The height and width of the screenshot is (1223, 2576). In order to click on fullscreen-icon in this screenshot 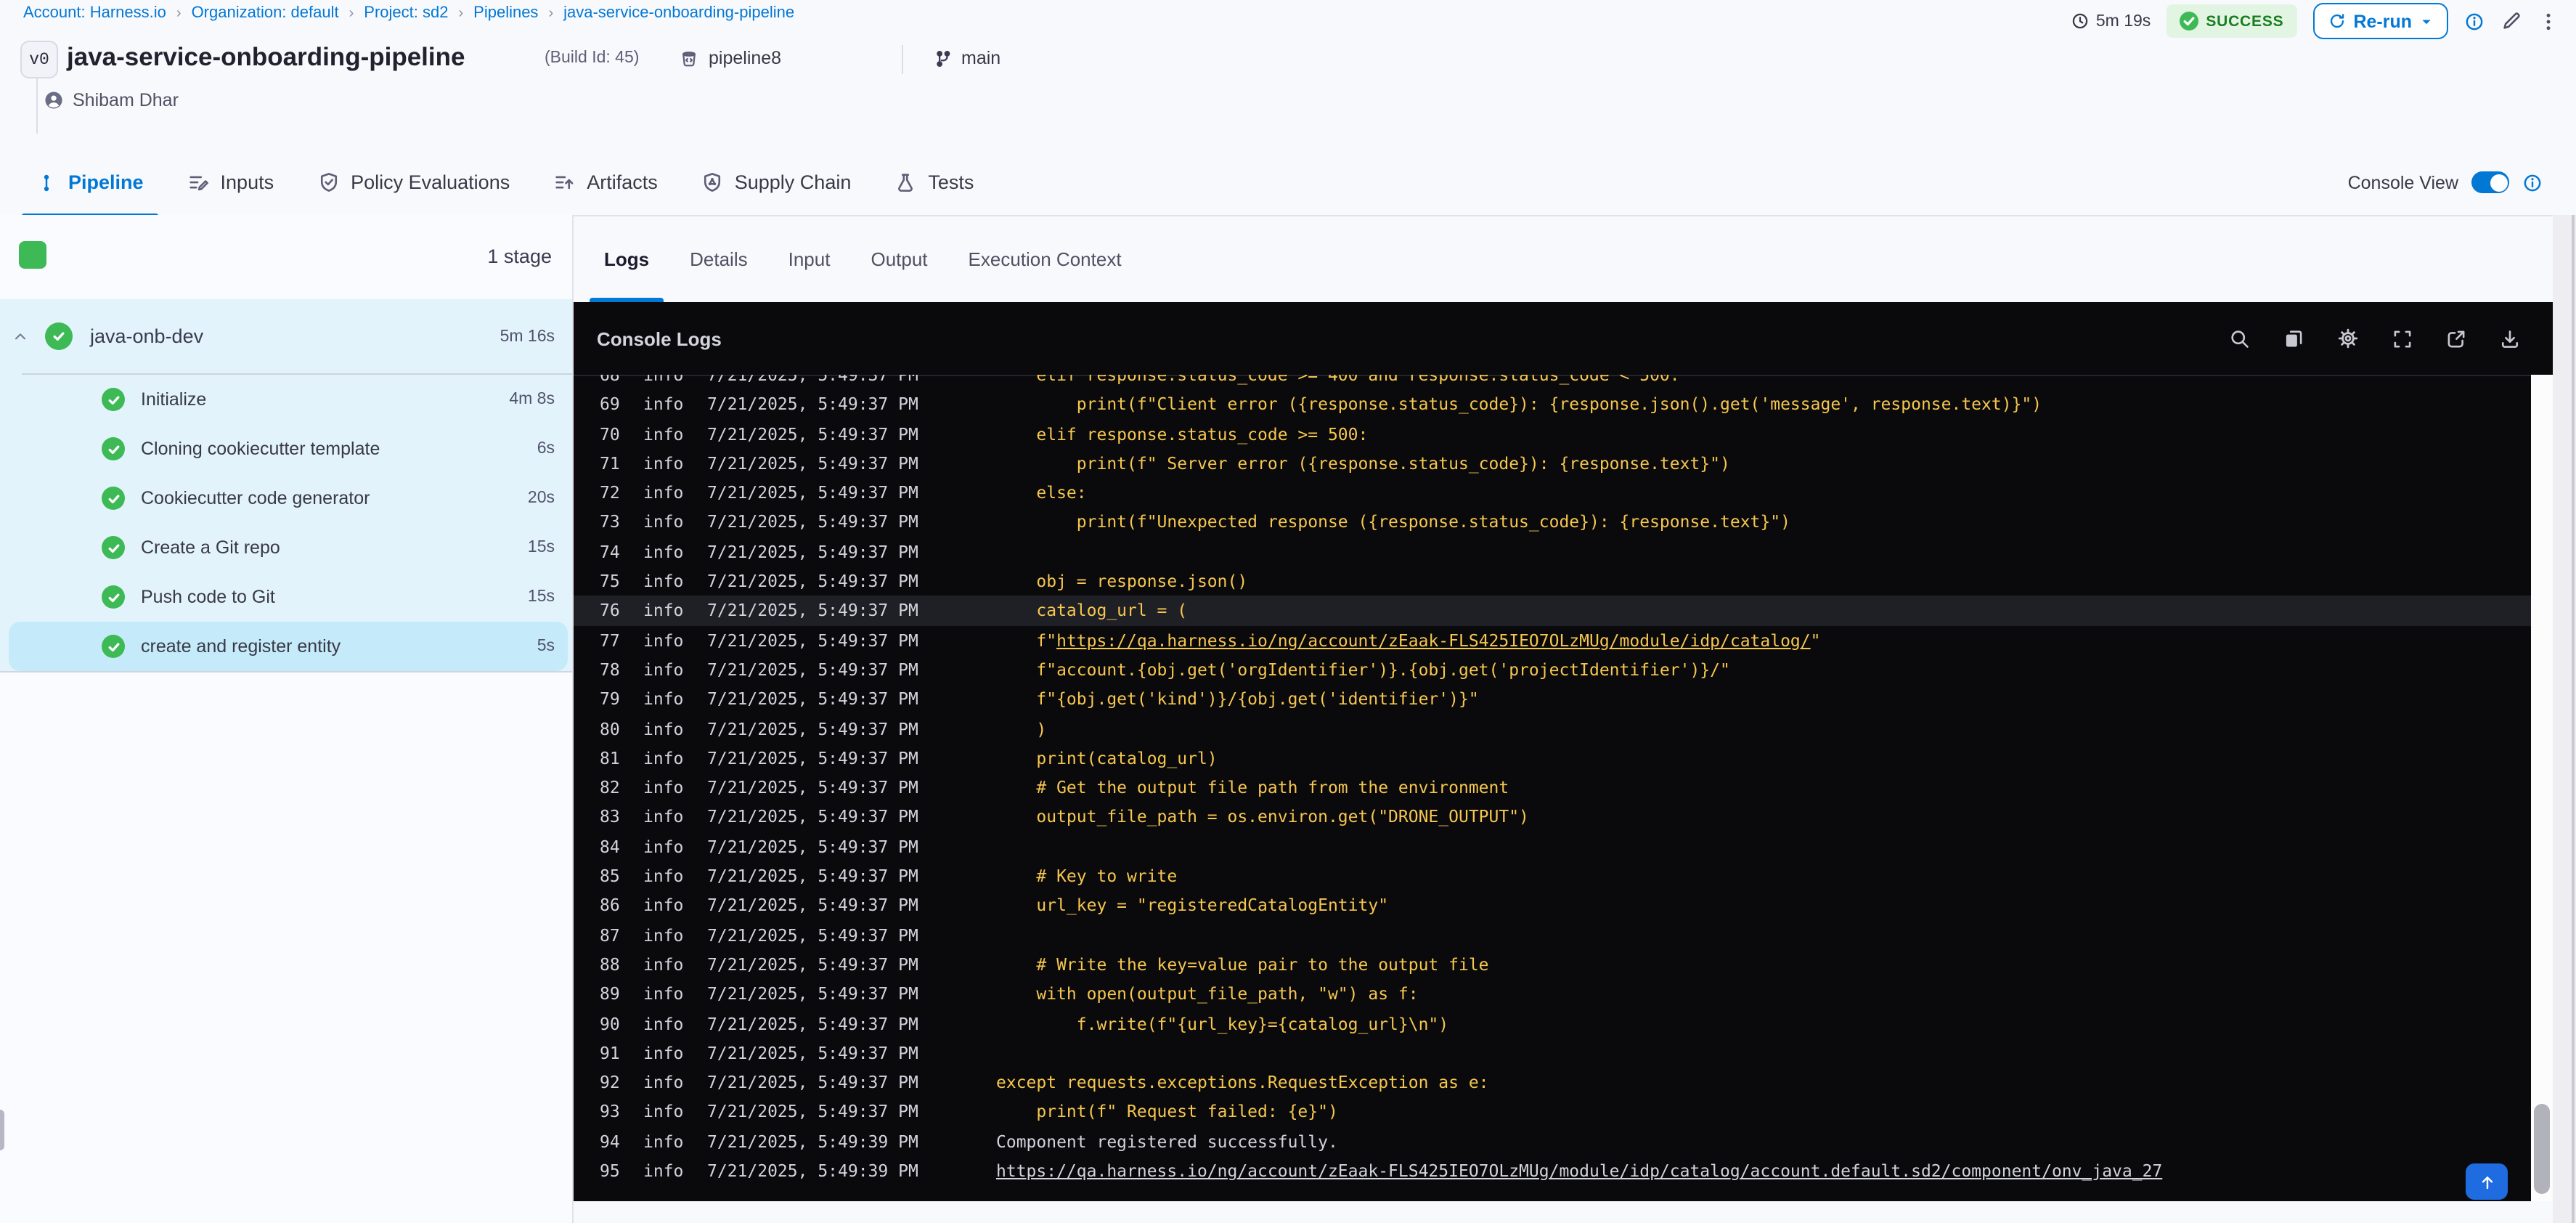, I will do `click(2402, 338)`.